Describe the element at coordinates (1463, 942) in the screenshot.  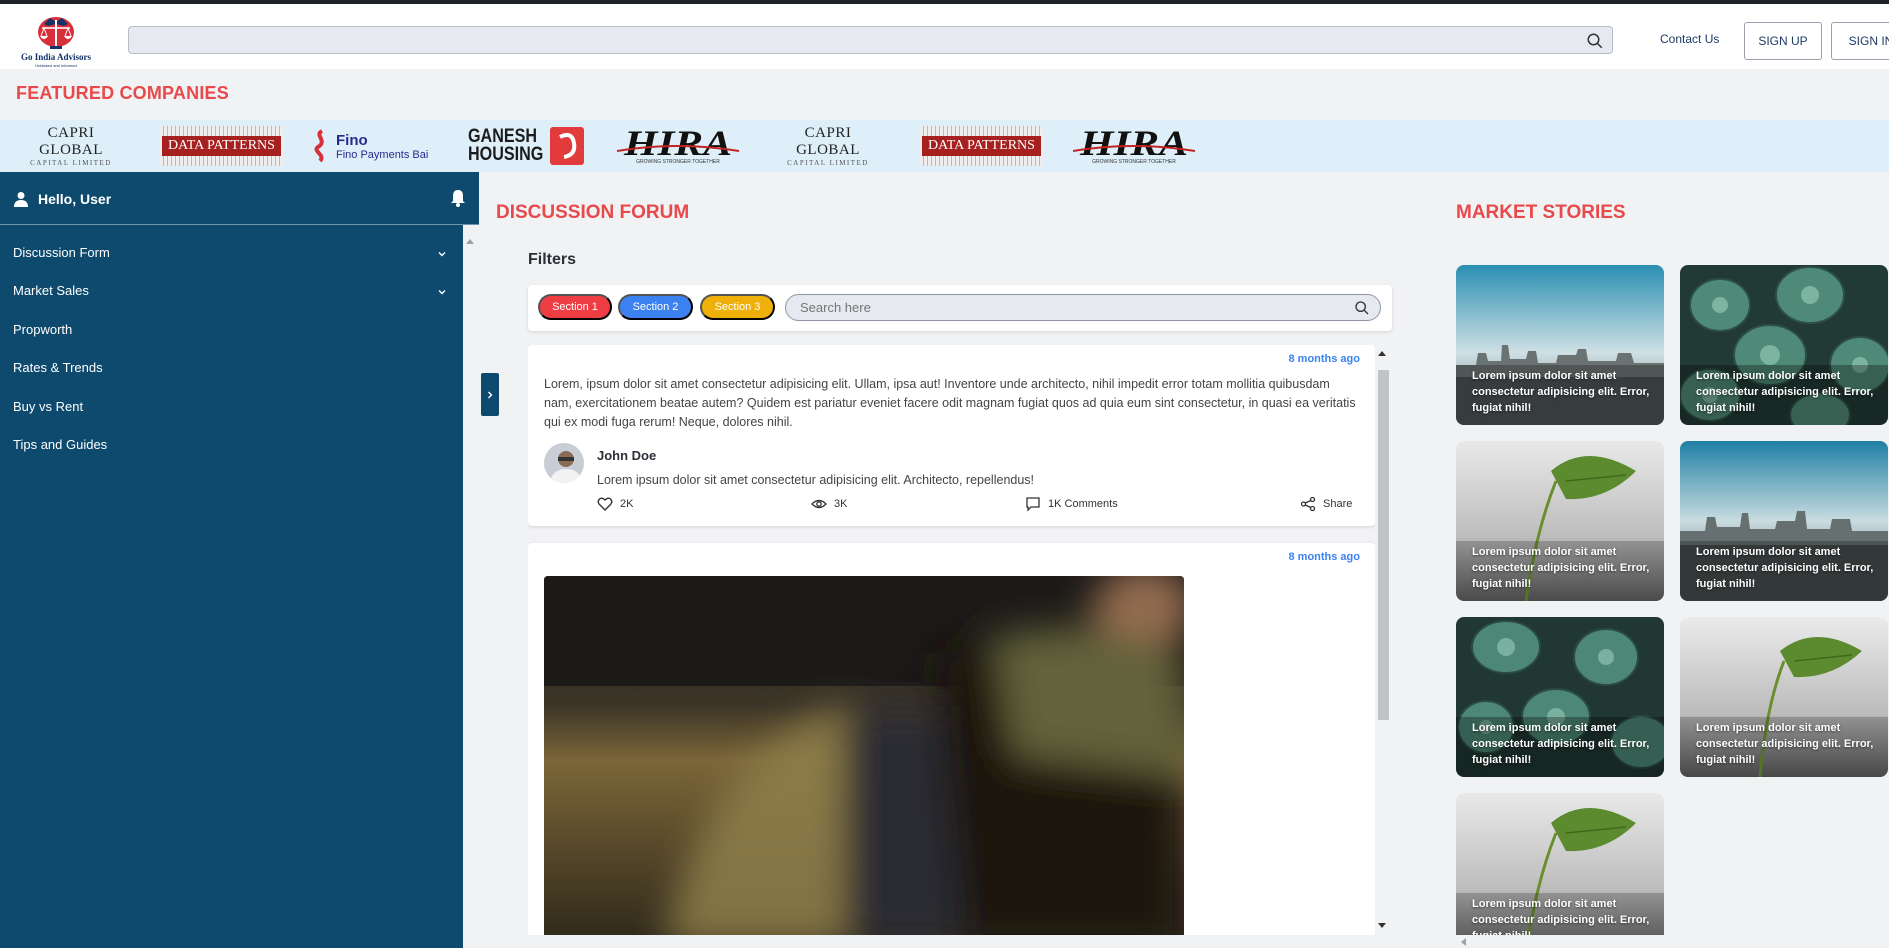
I see `scroll-left-icon` at that location.